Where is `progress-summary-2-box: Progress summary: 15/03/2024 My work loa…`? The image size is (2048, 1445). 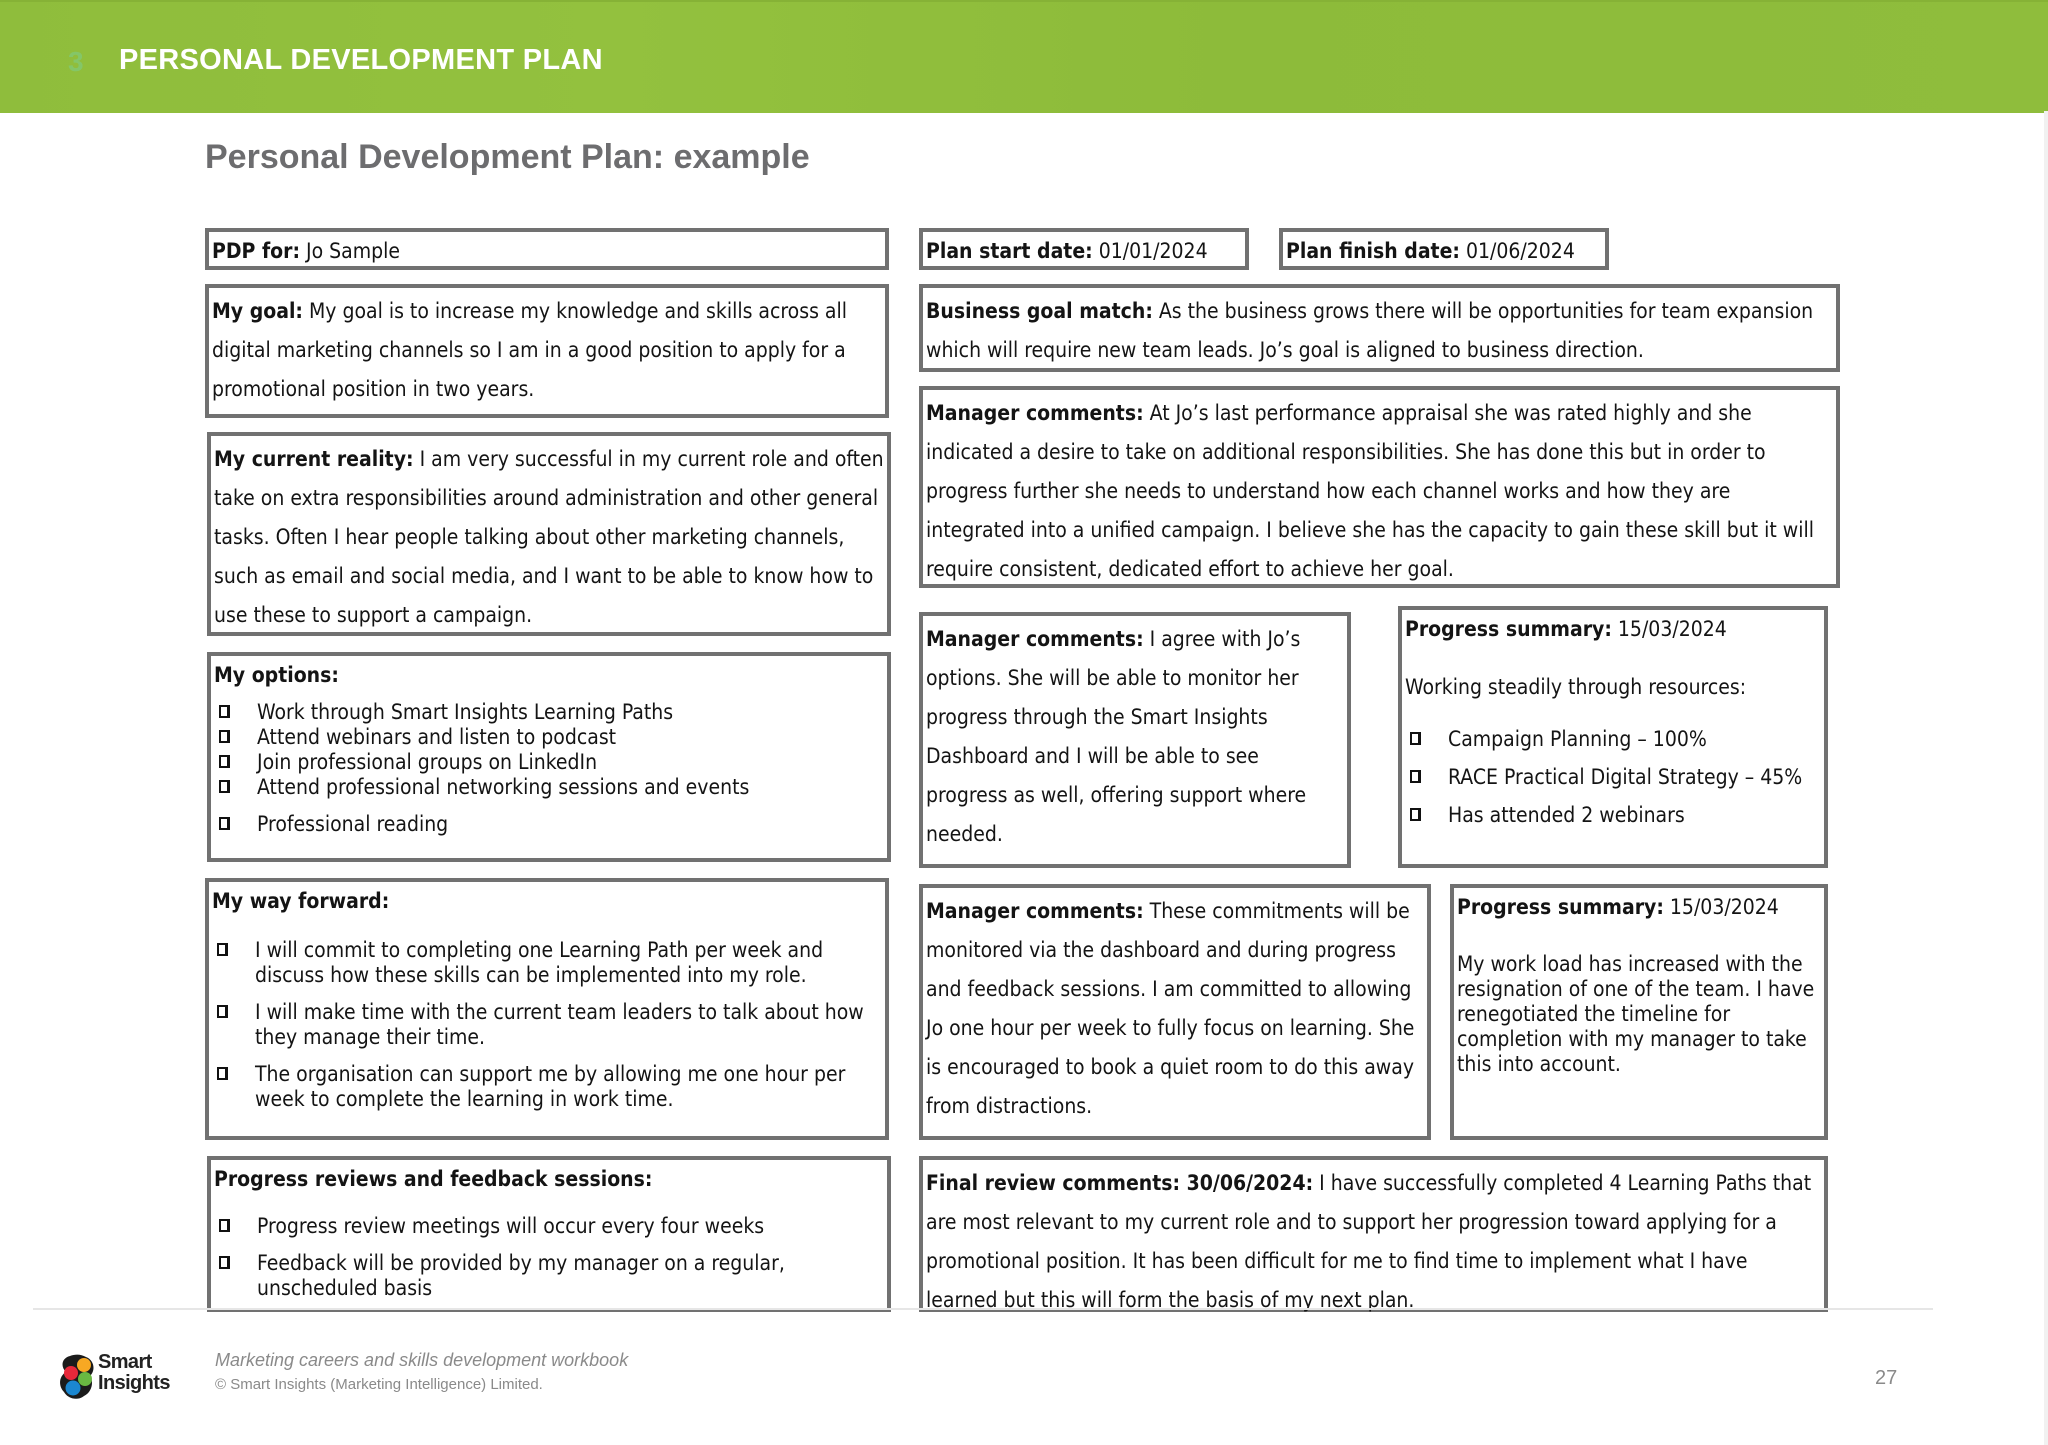 progress-summary-2-box: Progress summary: 15/03/2024 My work loa… is located at coordinates (1639, 1012).